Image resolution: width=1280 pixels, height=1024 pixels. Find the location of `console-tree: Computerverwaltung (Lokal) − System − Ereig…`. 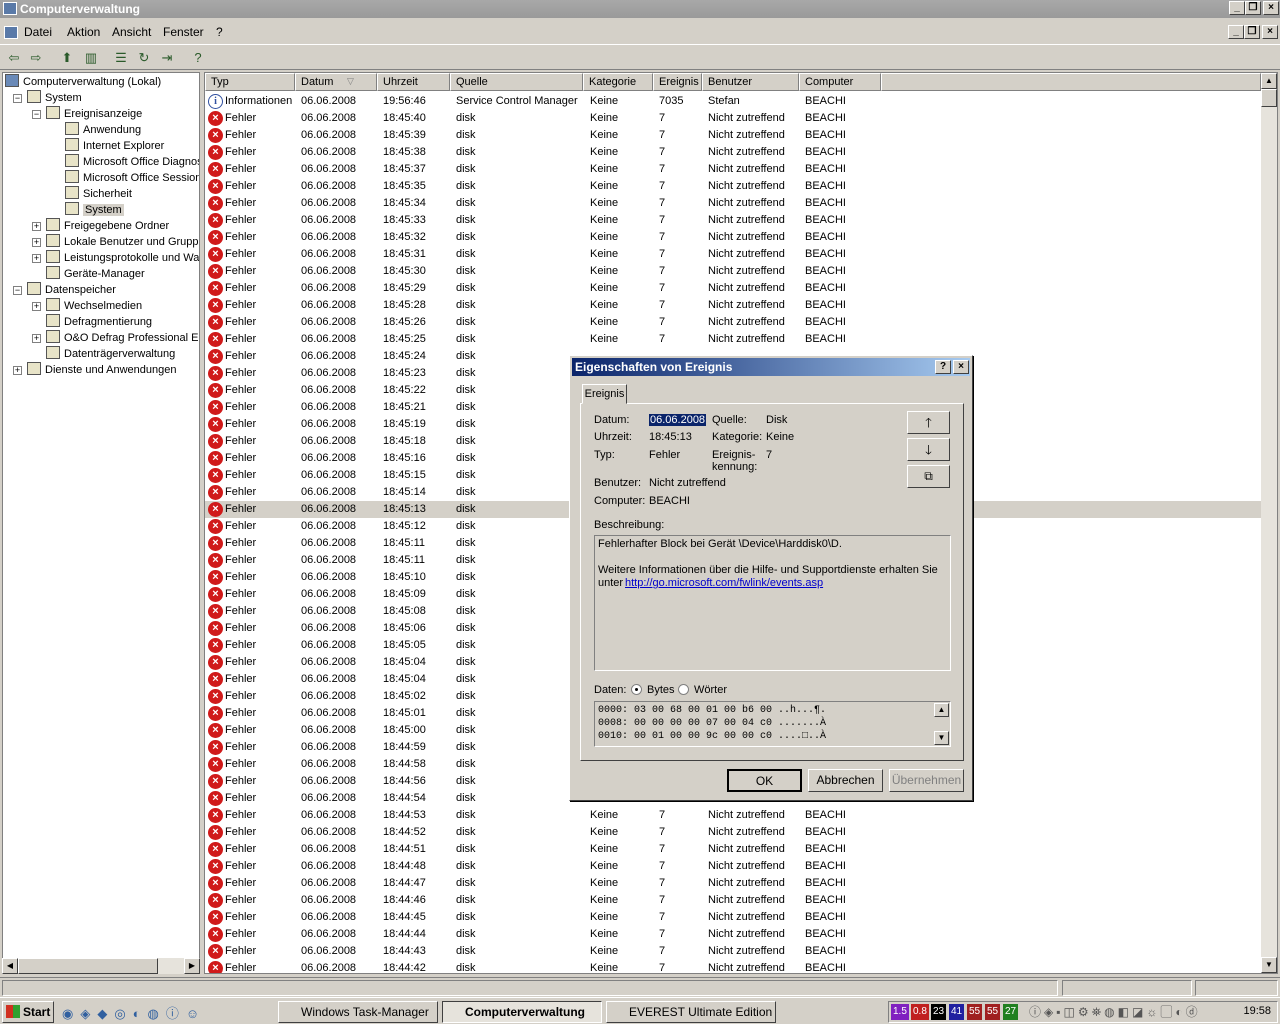

console-tree: Computerverwaltung (Lokal) − System − Ereig… is located at coordinates (101, 523).